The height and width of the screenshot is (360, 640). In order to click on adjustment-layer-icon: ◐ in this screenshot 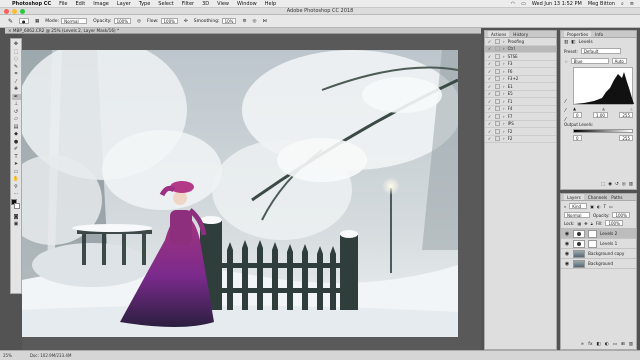, I will do `click(607, 344)`.